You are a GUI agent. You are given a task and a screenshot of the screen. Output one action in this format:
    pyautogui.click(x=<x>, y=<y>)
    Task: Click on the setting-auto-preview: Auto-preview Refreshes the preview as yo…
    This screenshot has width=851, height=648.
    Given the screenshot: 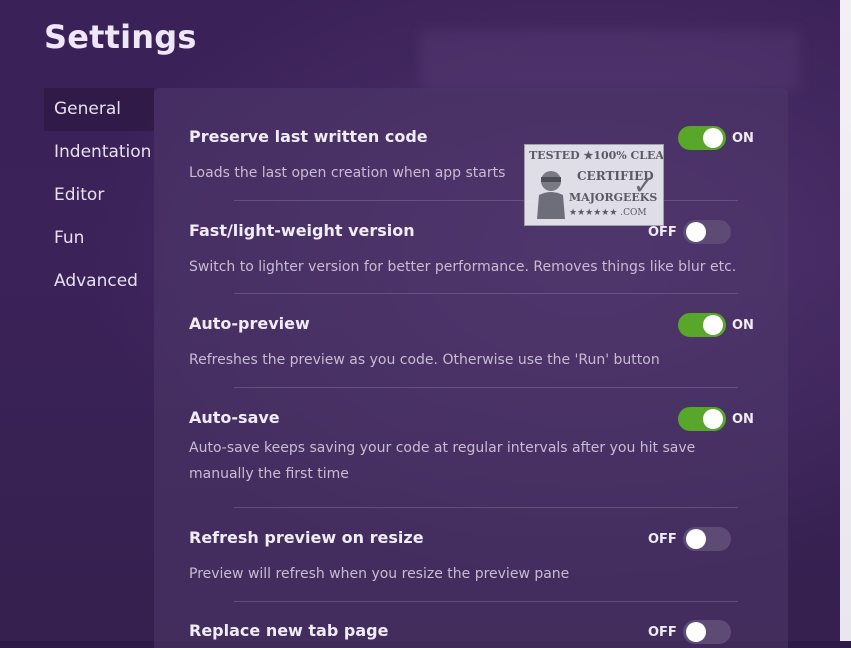 What is the action you would take?
    pyautogui.click(x=464, y=343)
    